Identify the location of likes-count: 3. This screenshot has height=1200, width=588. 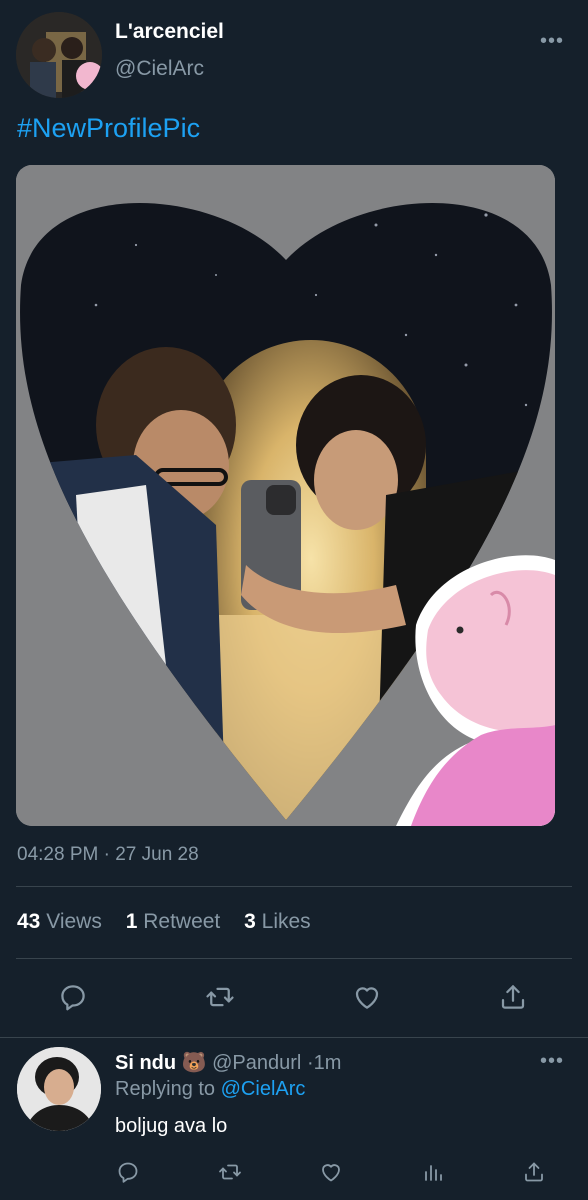
(250, 921).